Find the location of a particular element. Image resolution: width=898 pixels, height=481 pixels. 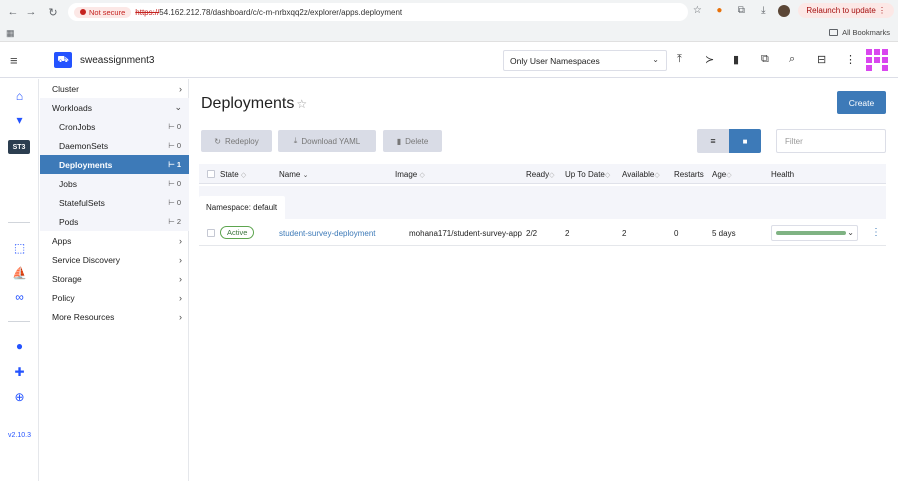

refresh-icon: ↻ is located at coordinates (217, 141).